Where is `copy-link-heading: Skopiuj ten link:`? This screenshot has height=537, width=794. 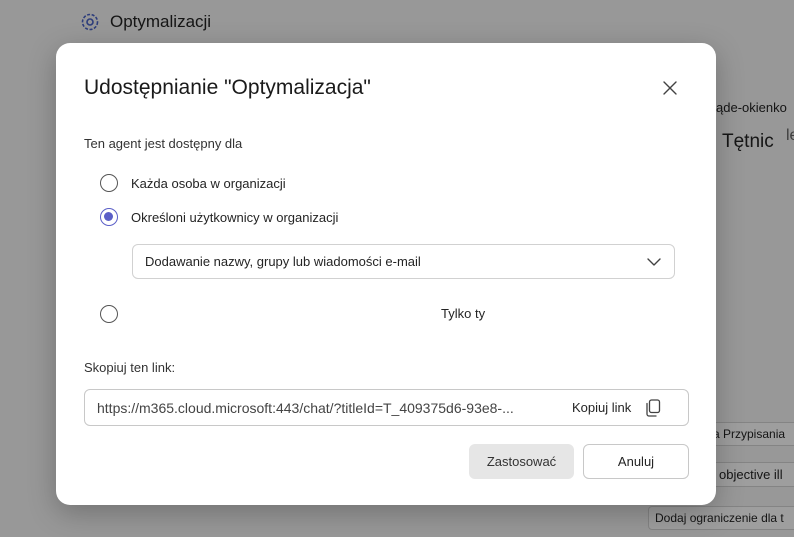 copy-link-heading: Skopiuj ten link: is located at coordinates (130, 367).